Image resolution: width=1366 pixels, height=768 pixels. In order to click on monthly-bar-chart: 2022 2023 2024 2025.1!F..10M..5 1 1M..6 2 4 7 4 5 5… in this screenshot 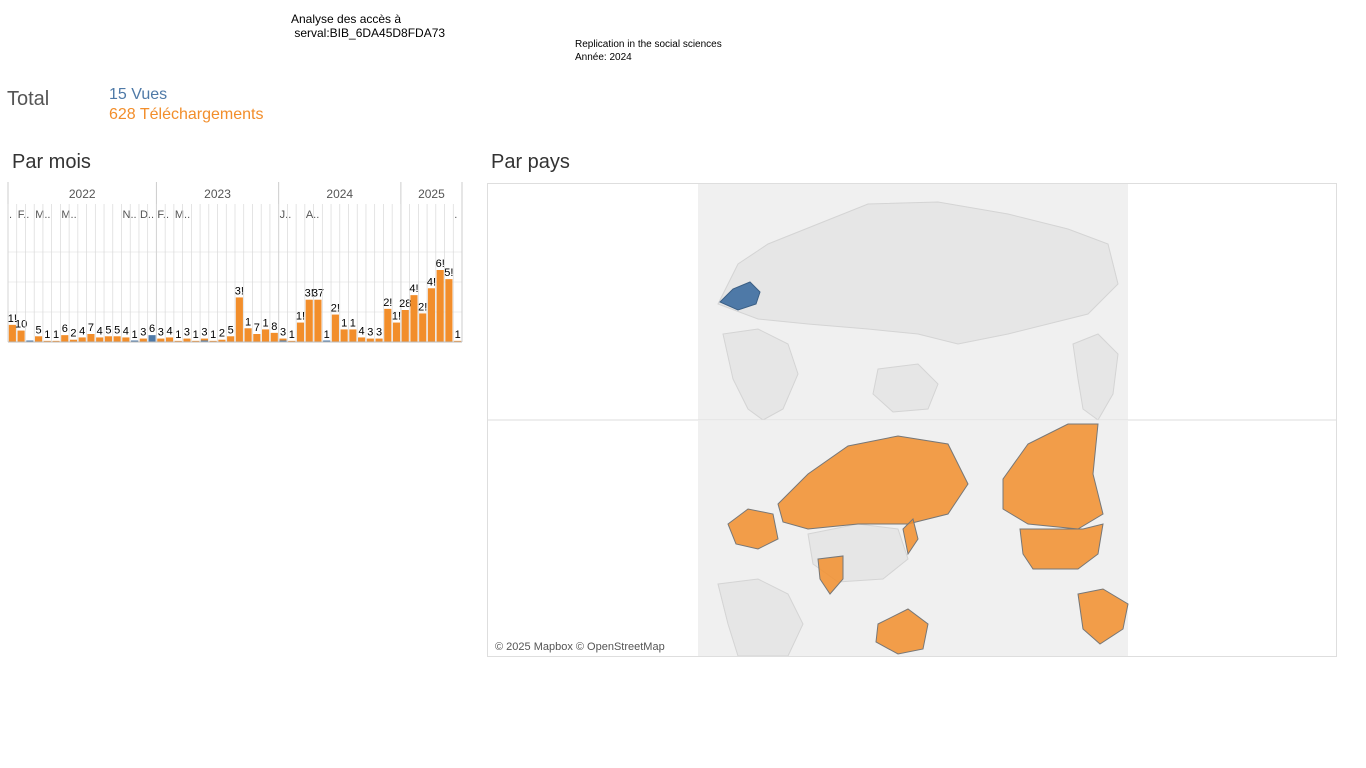, I will do `click(235, 265)`.